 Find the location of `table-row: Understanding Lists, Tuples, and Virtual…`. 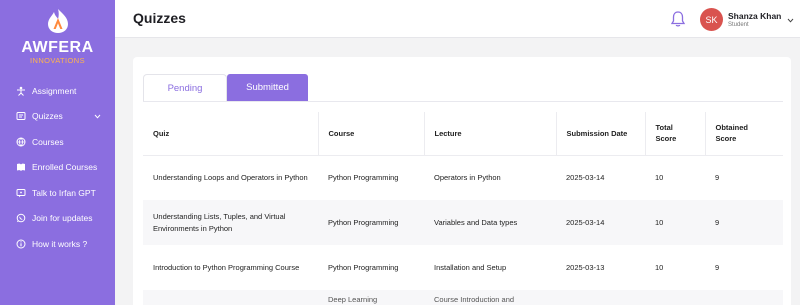

table-row: Understanding Lists, Tuples, and Virtual… is located at coordinates (463, 222).